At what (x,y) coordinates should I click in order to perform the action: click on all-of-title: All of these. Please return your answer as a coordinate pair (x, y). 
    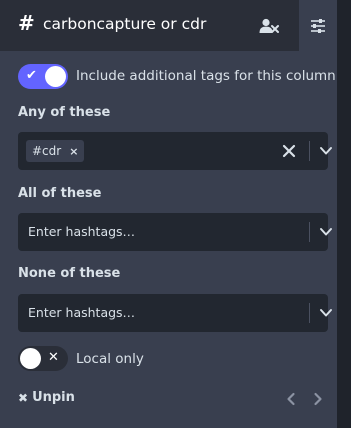
    Looking at the image, I should click on (60, 193).